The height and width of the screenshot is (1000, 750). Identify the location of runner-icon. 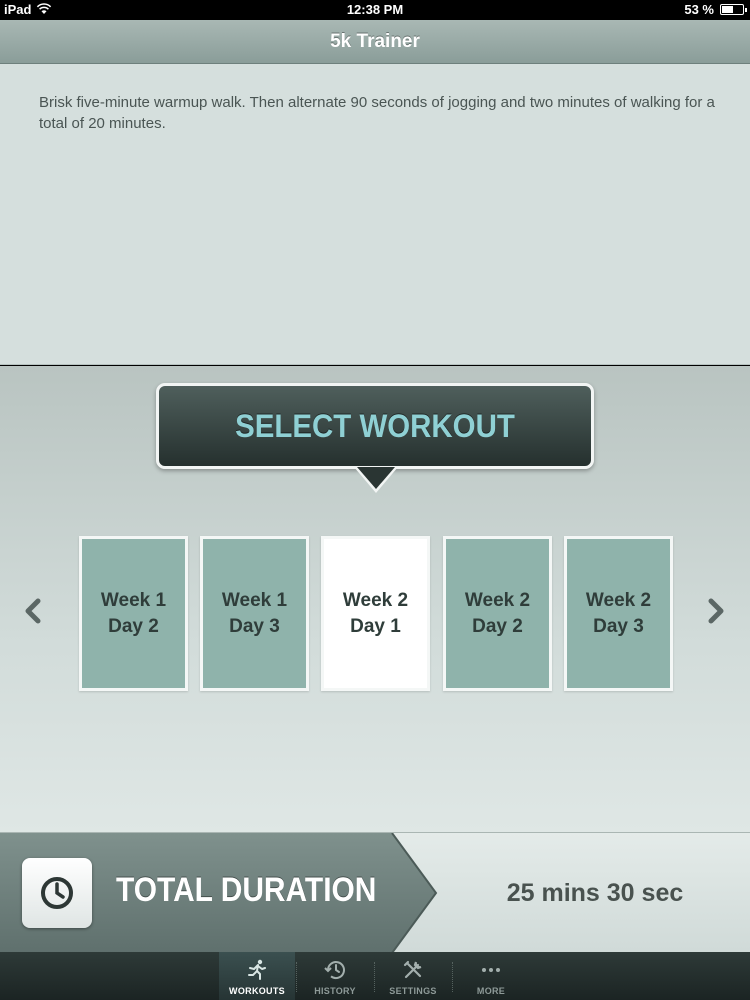
(257, 969).